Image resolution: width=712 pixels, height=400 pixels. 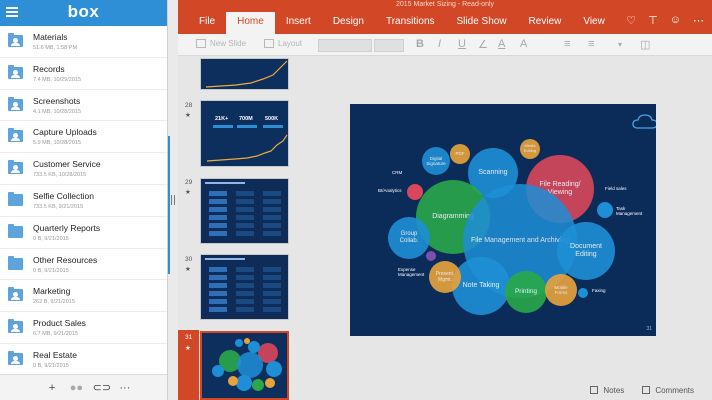 What do you see at coordinates (221, 43) in the screenshot?
I see `new-slide-button: New Slide` at bounding box center [221, 43].